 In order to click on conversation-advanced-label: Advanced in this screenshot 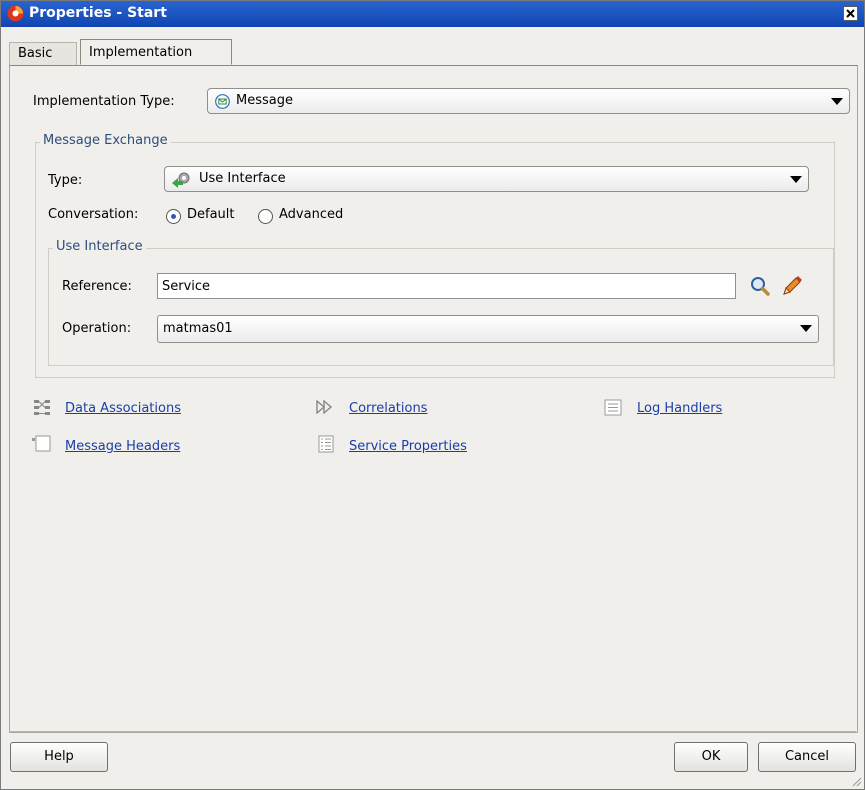, I will do `click(311, 214)`.